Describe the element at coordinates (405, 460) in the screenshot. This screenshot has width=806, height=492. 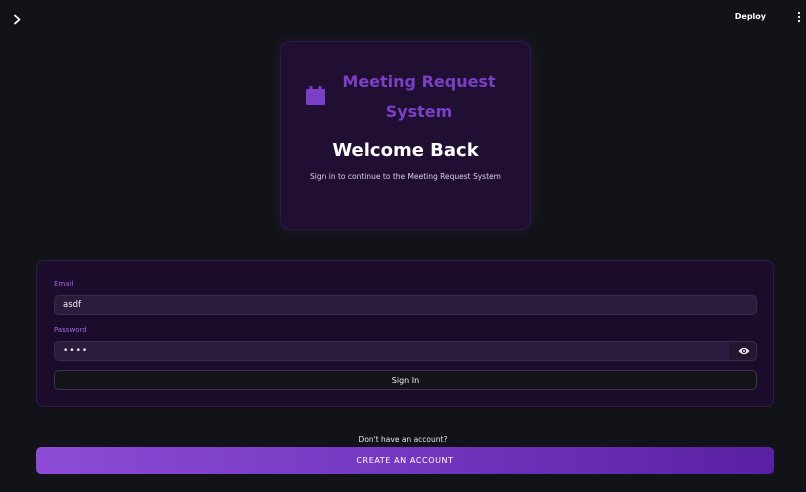
I see `create-account-button: CREATE AN ACCOUNT` at that location.